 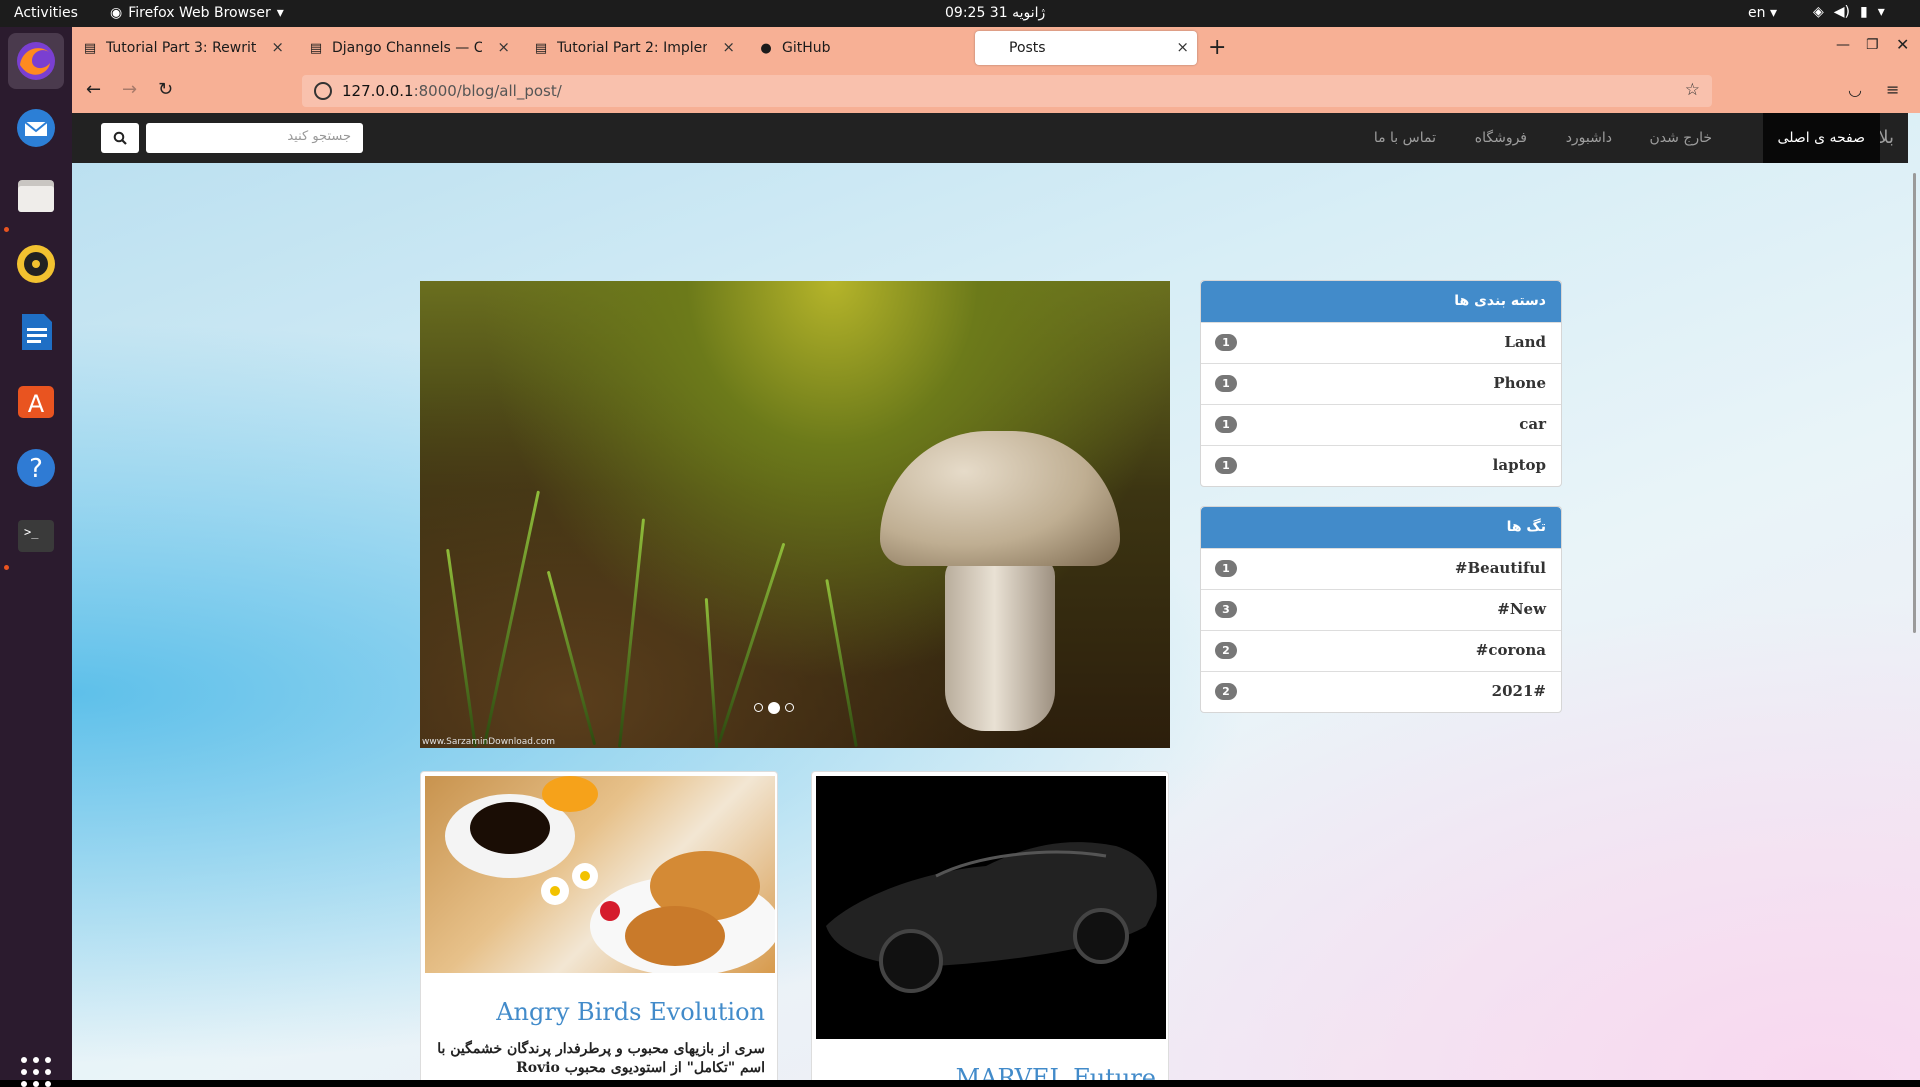 I want to click on category-label: Land, so click(x=1525, y=342).